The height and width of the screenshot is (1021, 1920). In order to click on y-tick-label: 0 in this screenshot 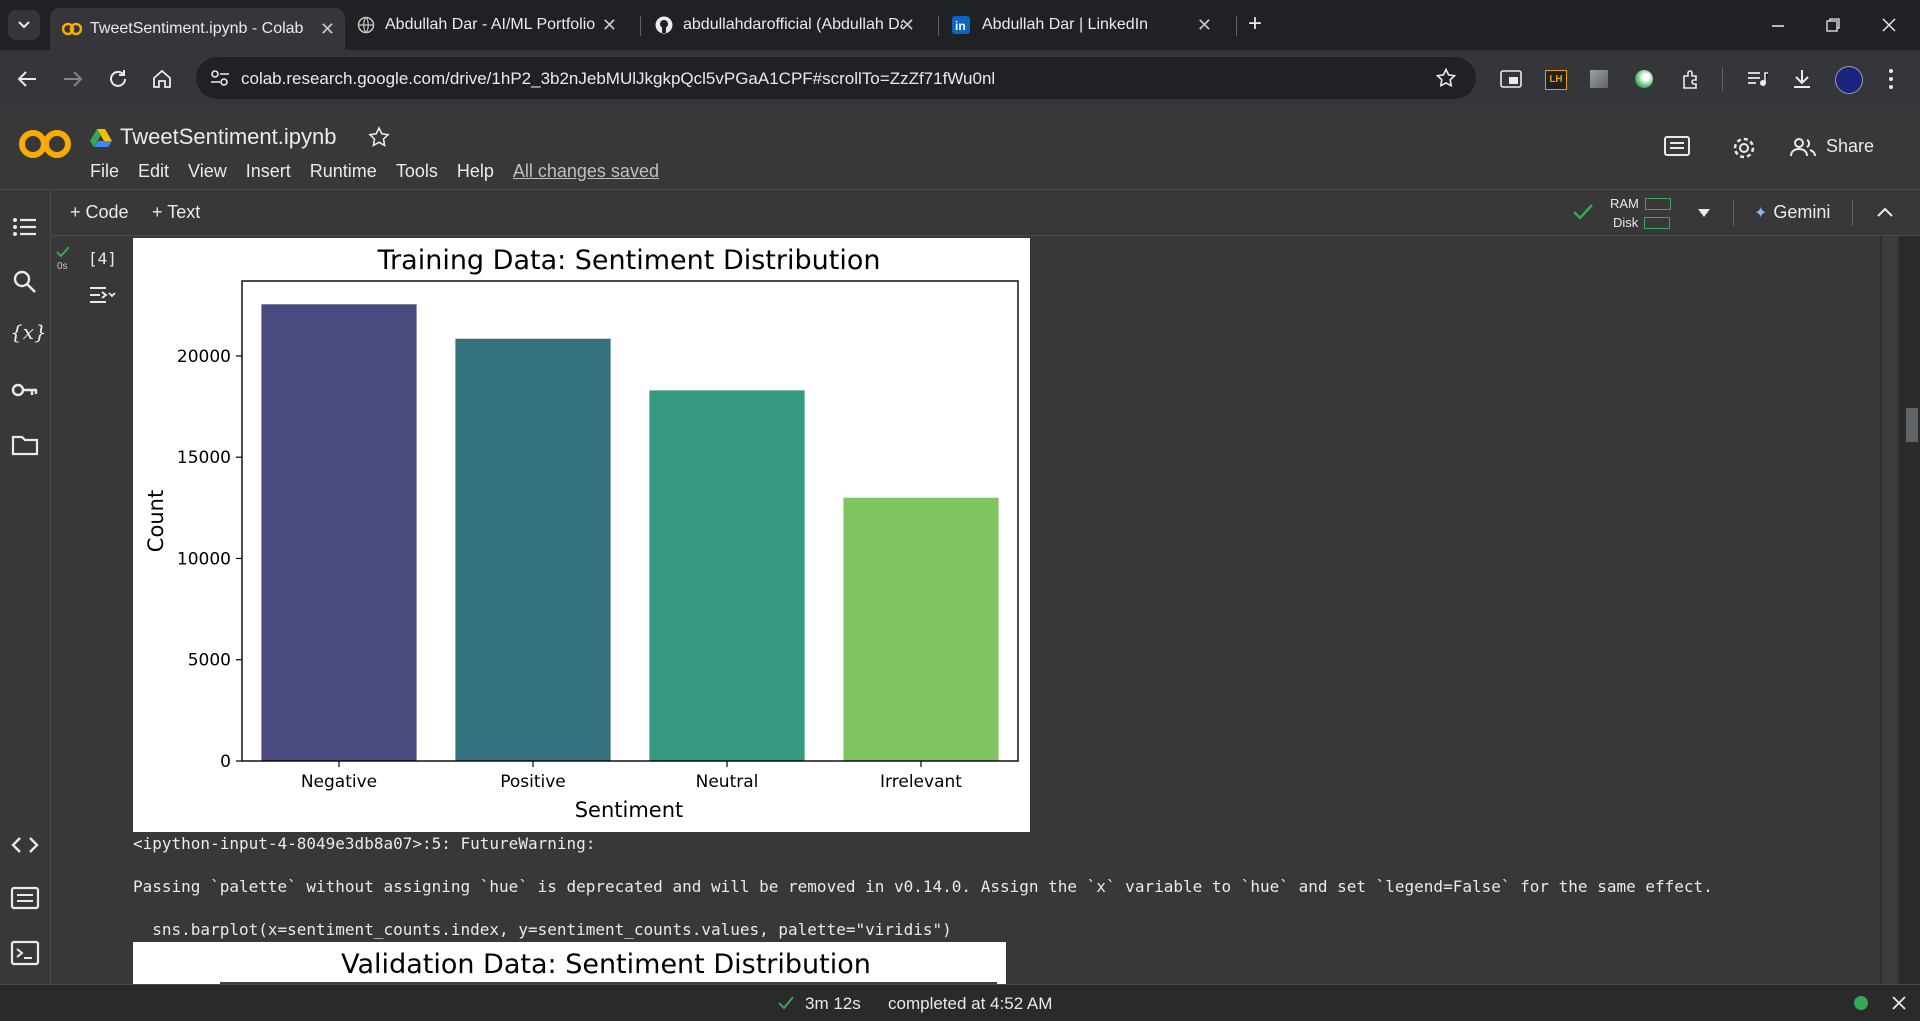, I will do `click(225, 762)`.